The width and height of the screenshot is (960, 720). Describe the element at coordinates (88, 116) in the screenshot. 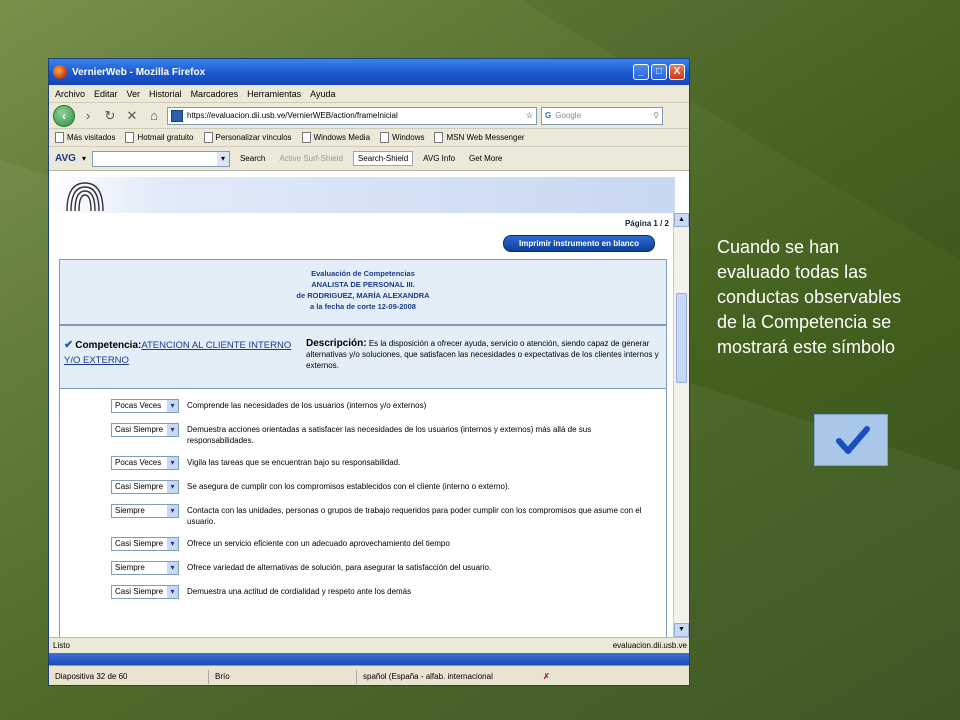

I see `forward-icon: ›` at that location.